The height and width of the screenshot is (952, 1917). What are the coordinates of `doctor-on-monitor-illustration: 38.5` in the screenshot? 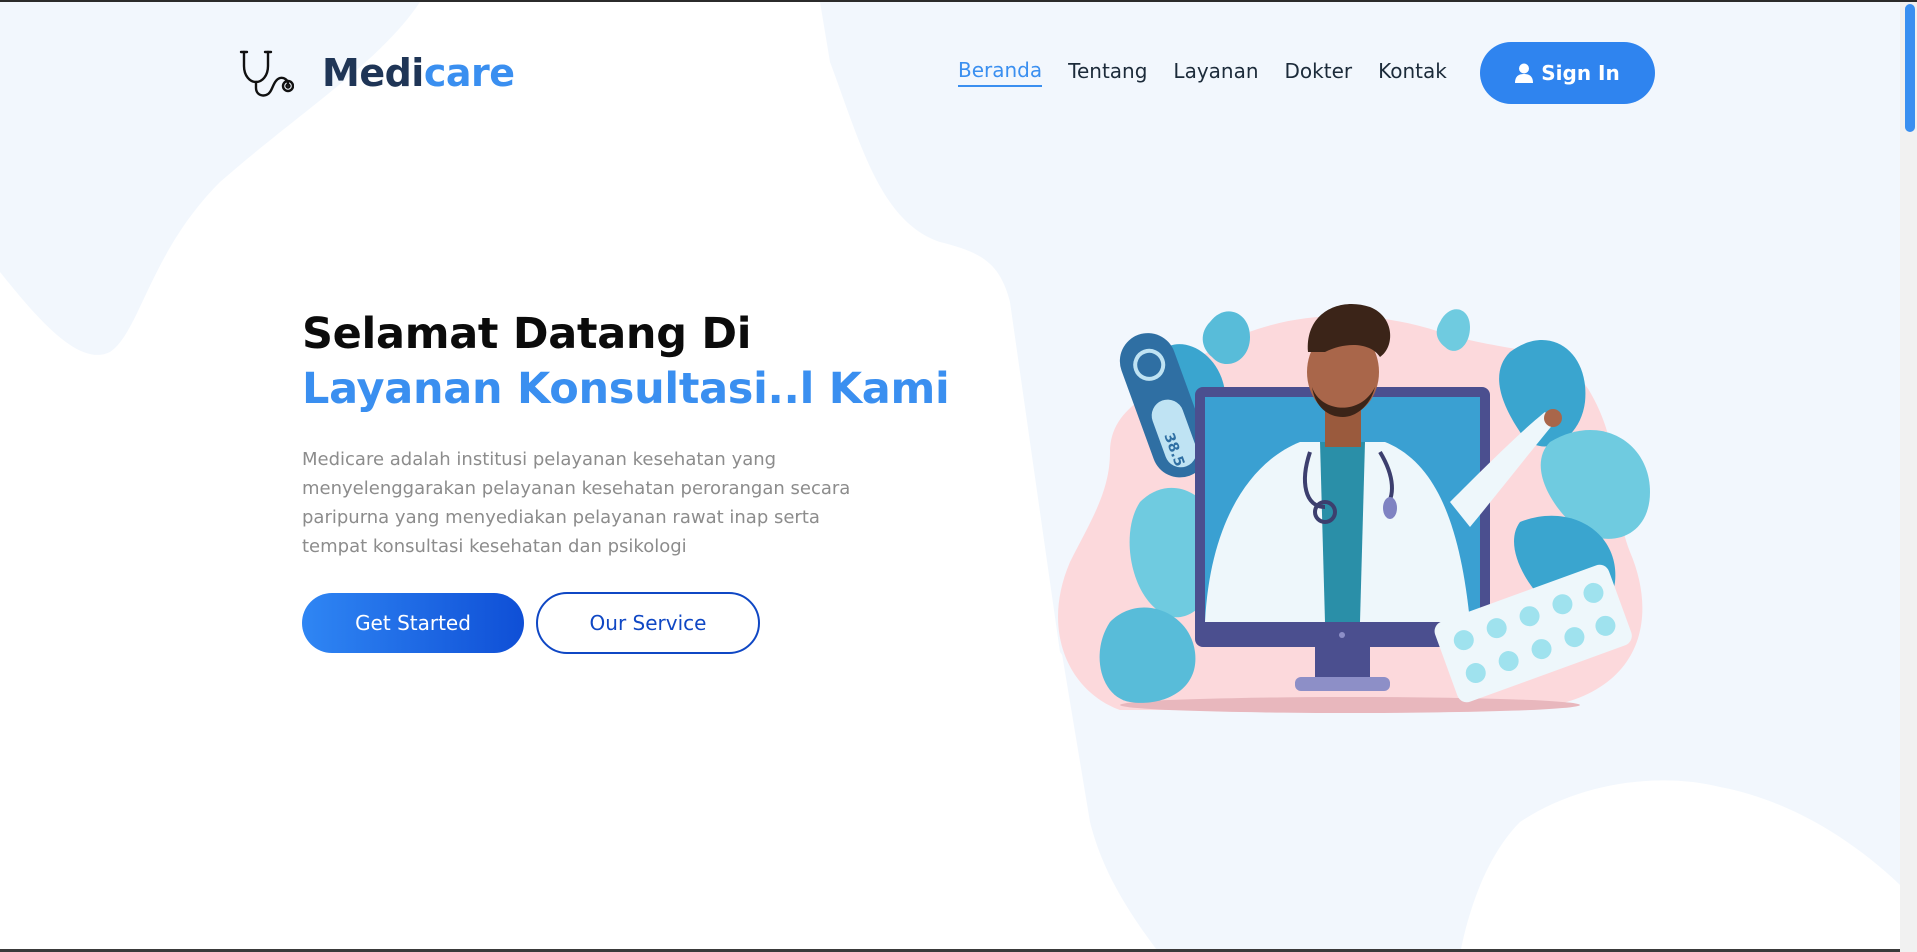 It's located at (1354, 508).